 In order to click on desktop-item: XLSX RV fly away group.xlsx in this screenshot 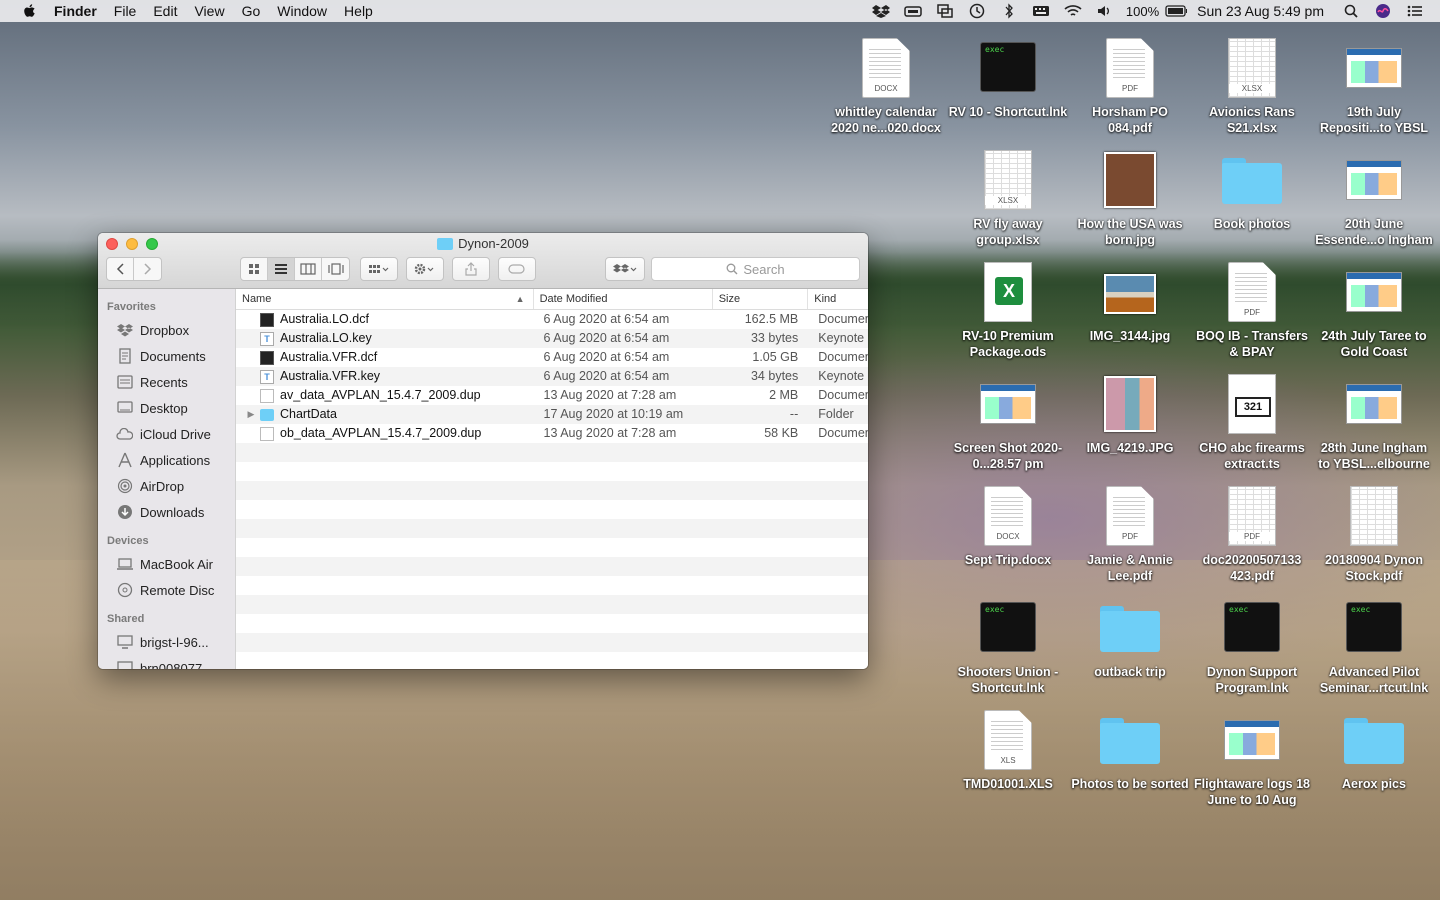, I will do `click(1008, 198)`.